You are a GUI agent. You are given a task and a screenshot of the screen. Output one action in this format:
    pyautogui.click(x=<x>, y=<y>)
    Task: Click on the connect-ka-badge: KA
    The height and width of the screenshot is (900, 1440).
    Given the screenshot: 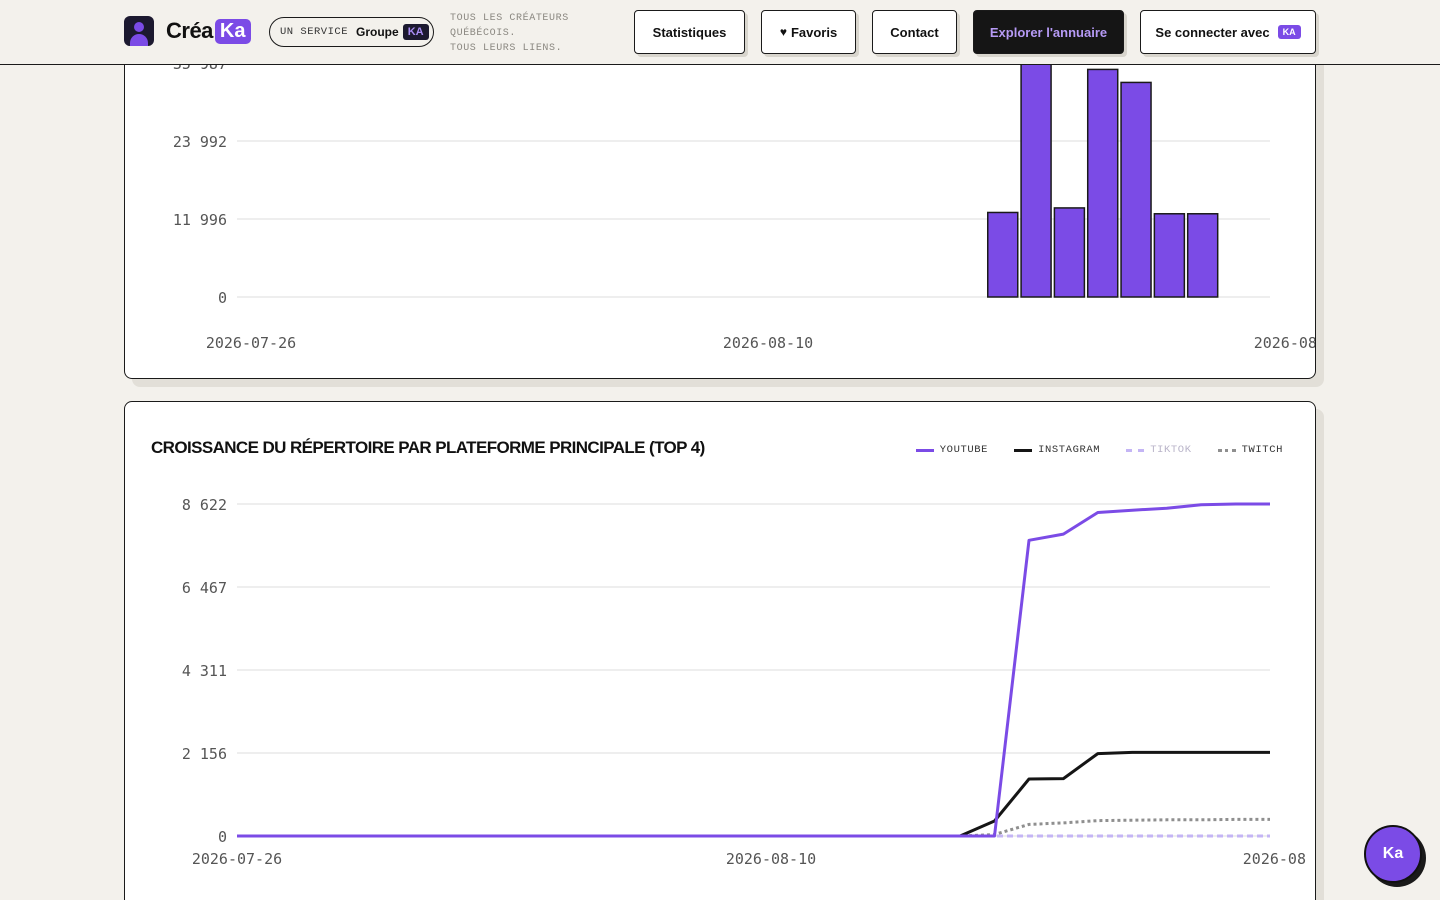 What is the action you would take?
    pyautogui.click(x=1289, y=32)
    